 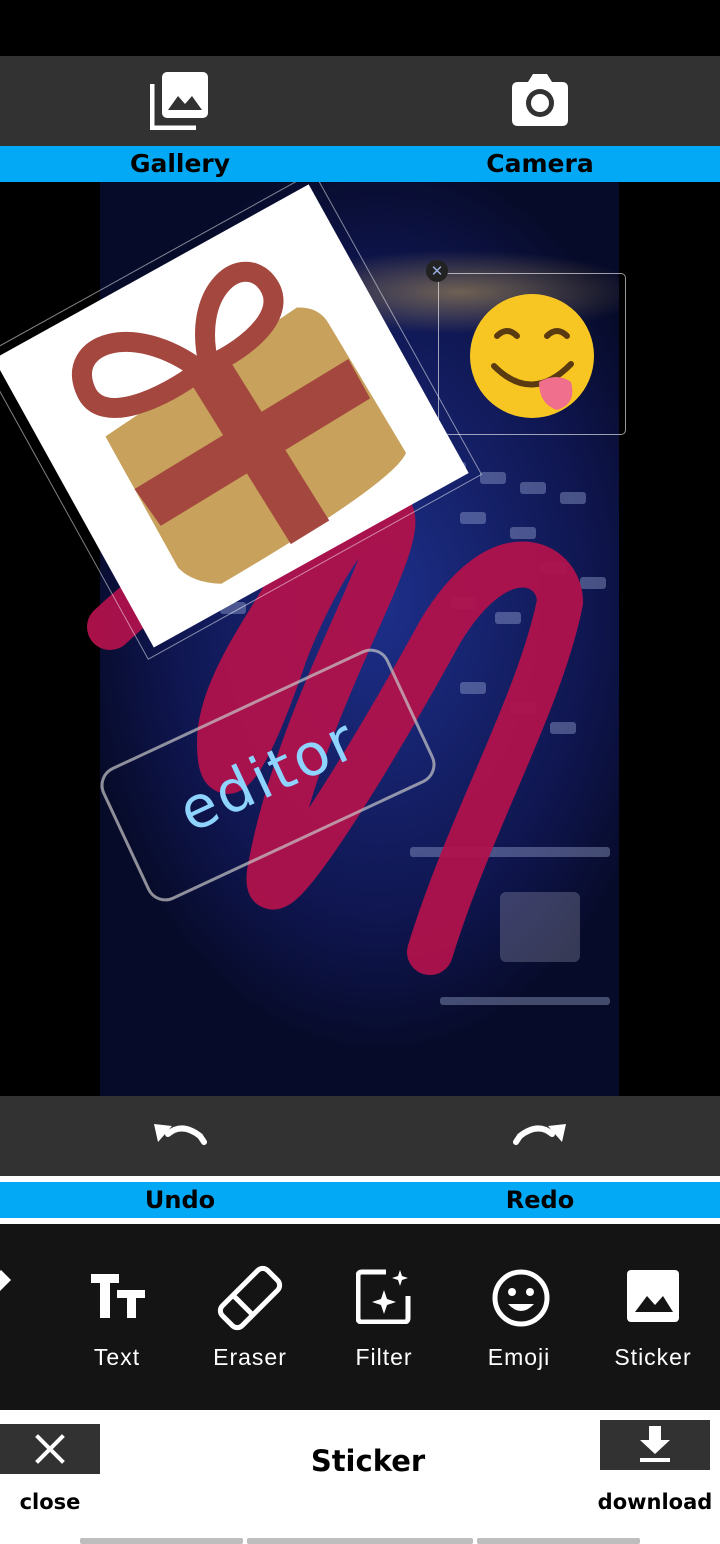 What do you see at coordinates (360, 28) in the screenshot?
I see `status-bar` at bounding box center [360, 28].